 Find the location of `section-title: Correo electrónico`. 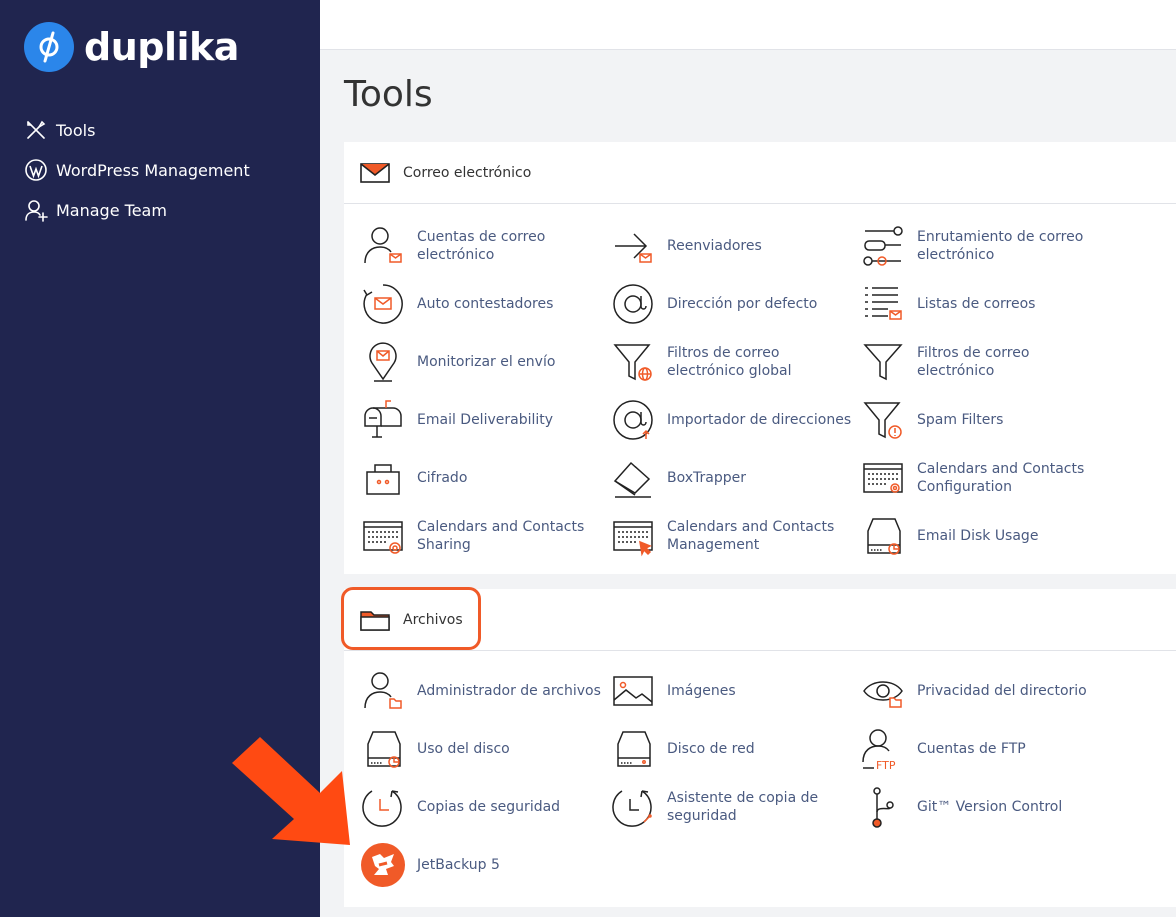

section-title: Correo electrónico is located at coordinates (467, 172).